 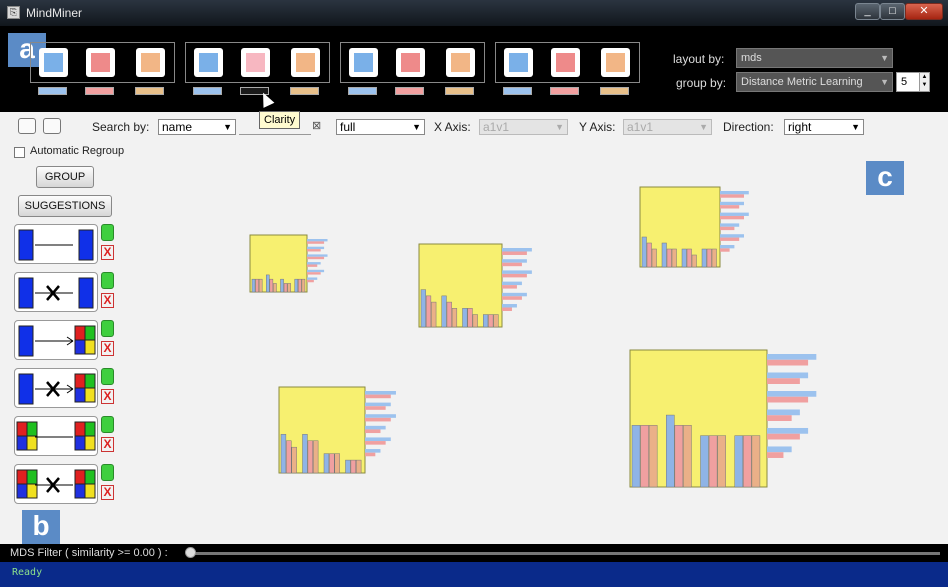 I want to click on tile-swatch, so click(x=615, y=62).